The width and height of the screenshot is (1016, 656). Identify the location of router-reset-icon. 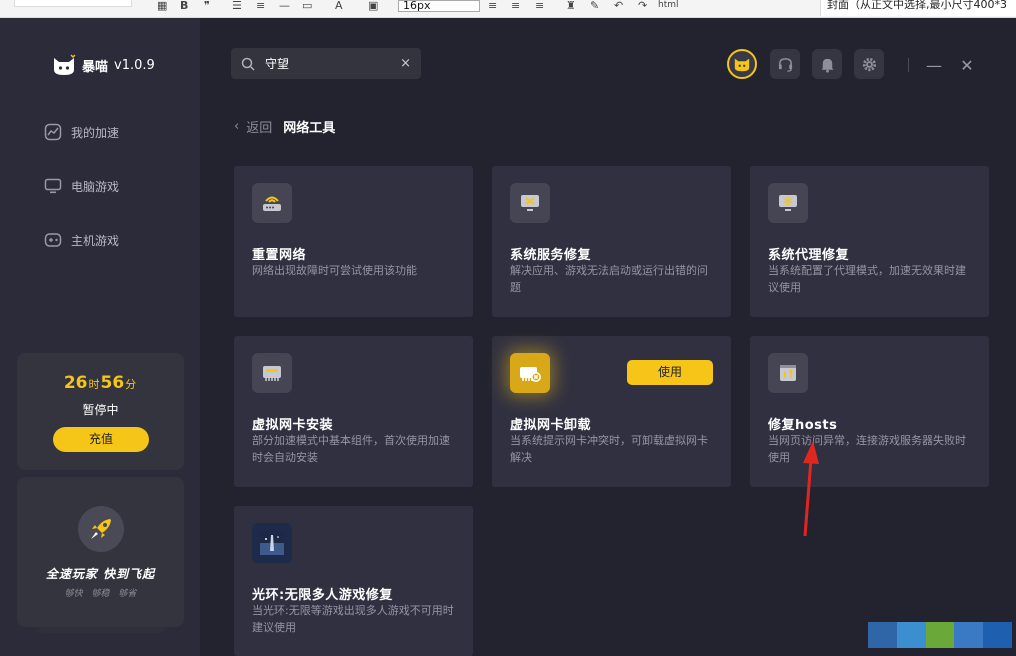
(272, 203).